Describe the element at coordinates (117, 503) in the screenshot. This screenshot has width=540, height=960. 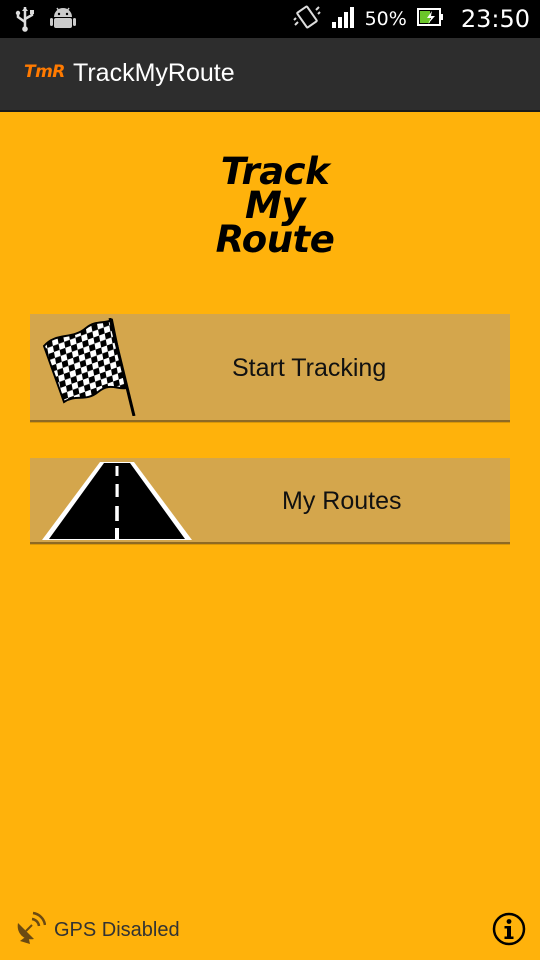
I see `road-icon` at that location.